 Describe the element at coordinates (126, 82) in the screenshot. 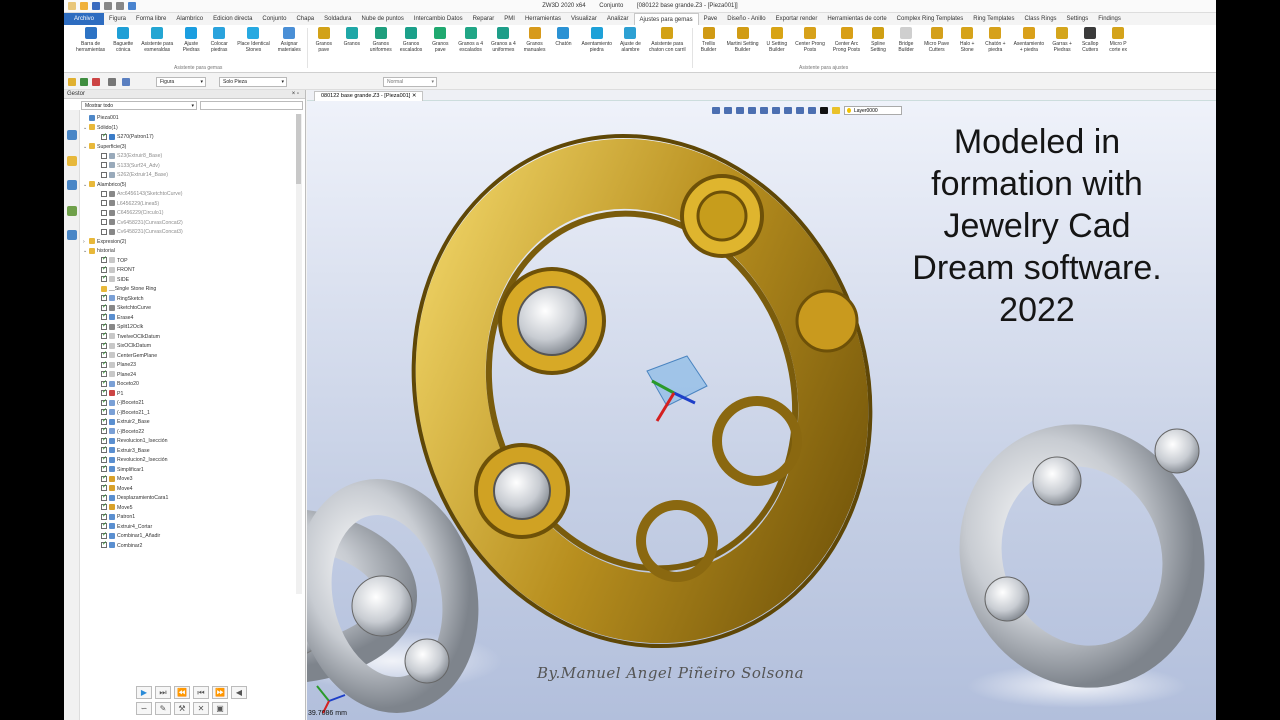

I see `pick-icon` at that location.